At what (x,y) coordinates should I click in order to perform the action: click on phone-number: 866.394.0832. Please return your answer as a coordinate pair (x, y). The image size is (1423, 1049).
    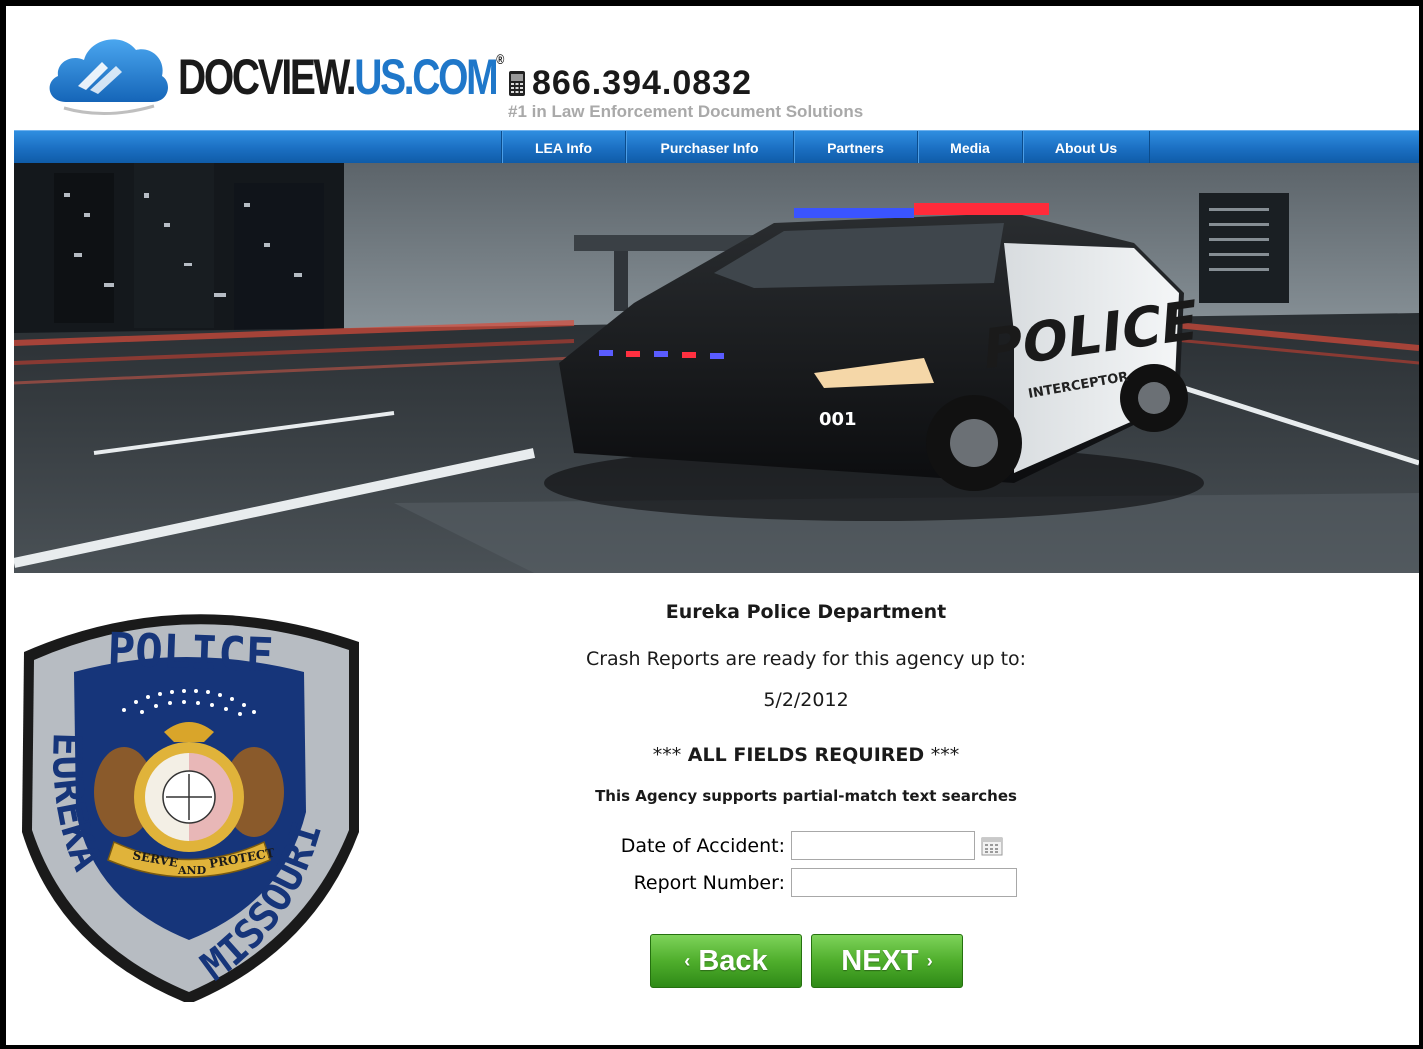
    Looking at the image, I should click on (642, 83).